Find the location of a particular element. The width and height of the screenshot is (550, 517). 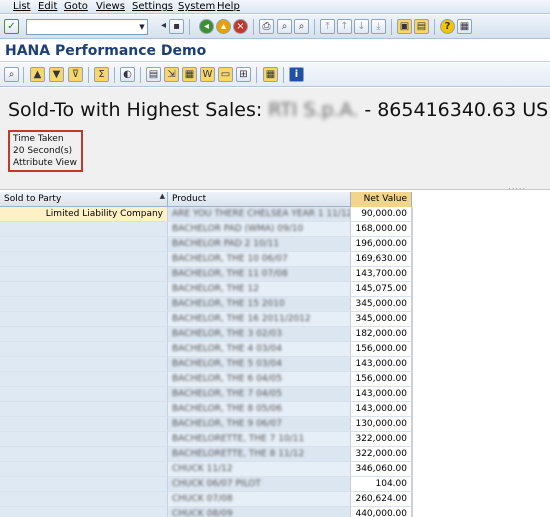

change-layout-grid-icon: ▦ is located at coordinates (270, 74).